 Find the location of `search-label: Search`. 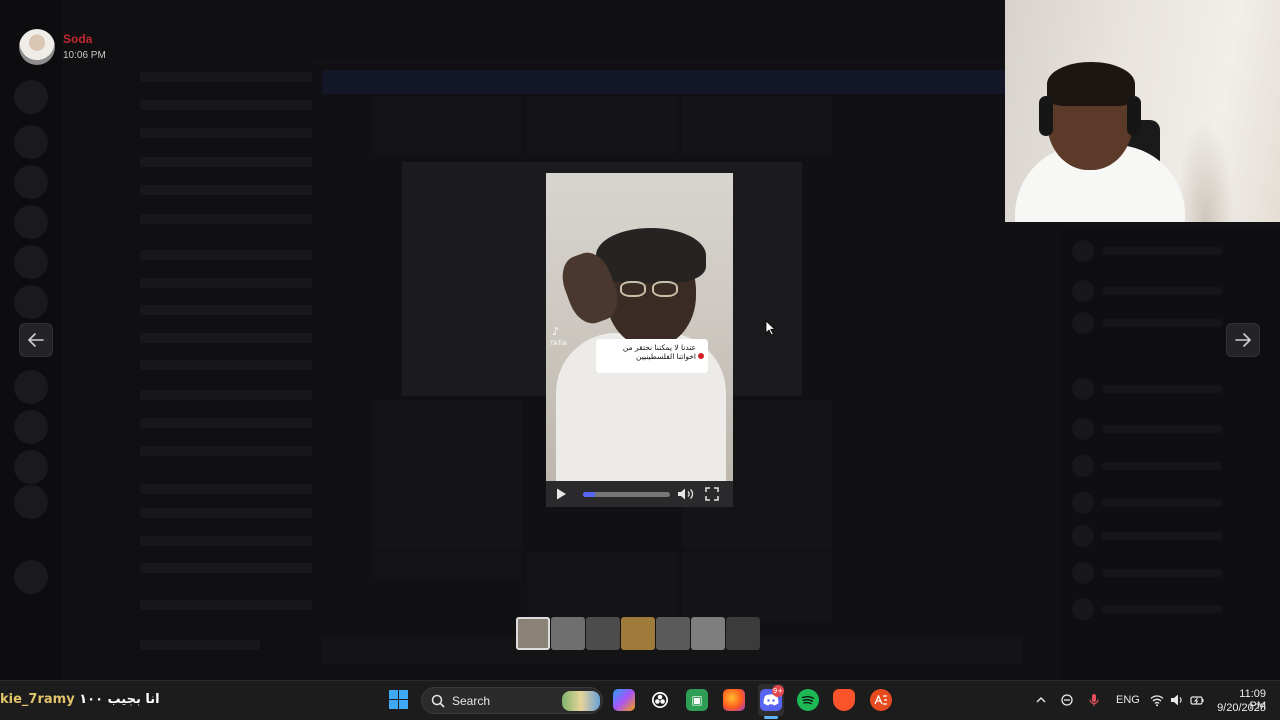

search-label: Search is located at coordinates (471, 701).